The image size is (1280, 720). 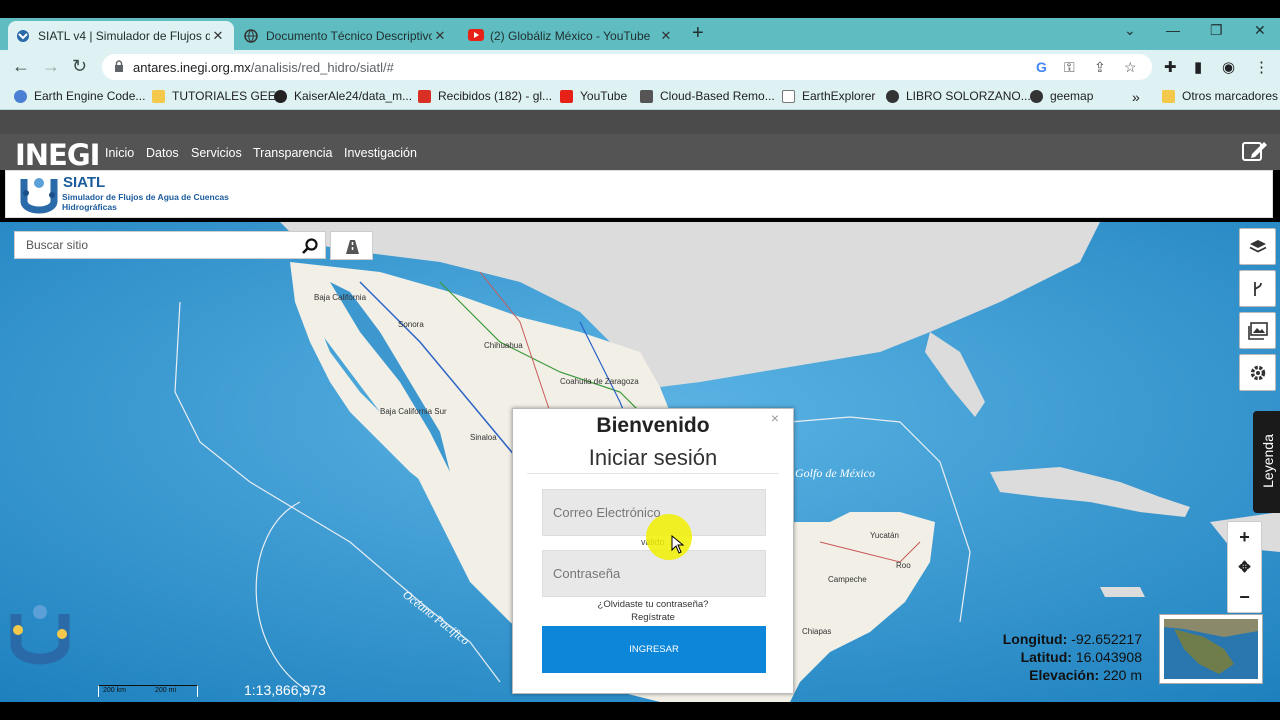 What do you see at coordinates (1170, 67) in the screenshot?
I see `extensions-puzzle-icon: ✚` at bounding box center [1170, 67].